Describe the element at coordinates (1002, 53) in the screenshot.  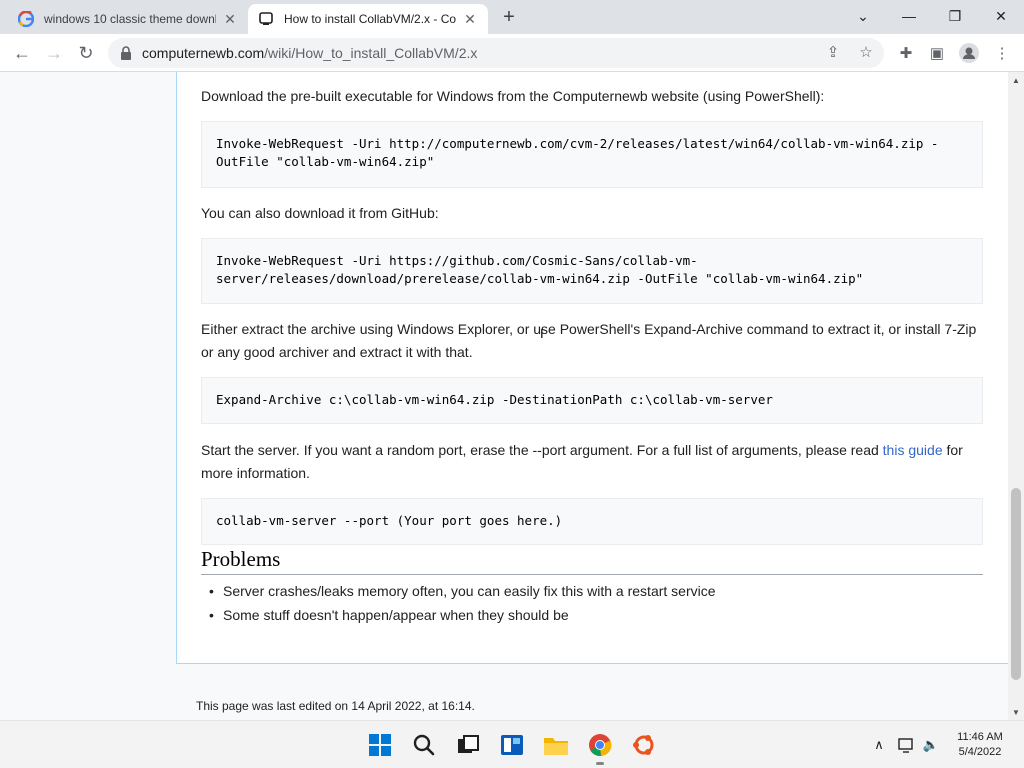
I see `menu-kebab-icon: ⋮` at that location.